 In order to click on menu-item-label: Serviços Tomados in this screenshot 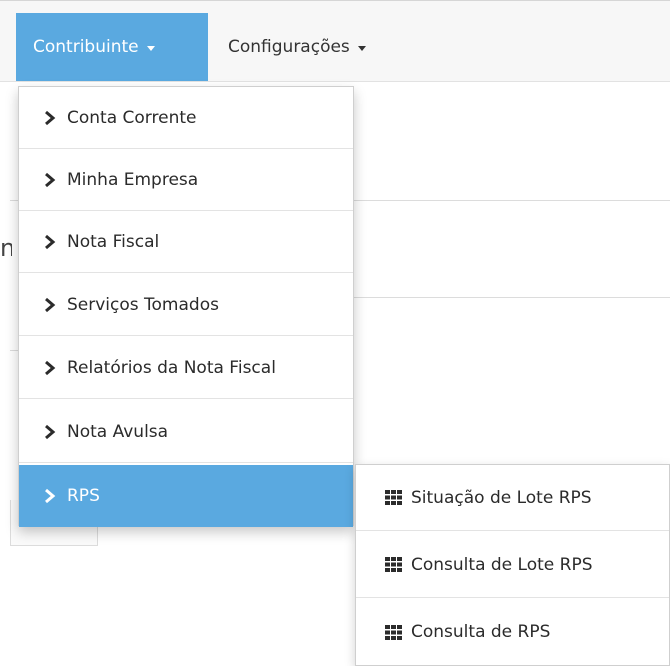, I will do `click(143, 304)`.